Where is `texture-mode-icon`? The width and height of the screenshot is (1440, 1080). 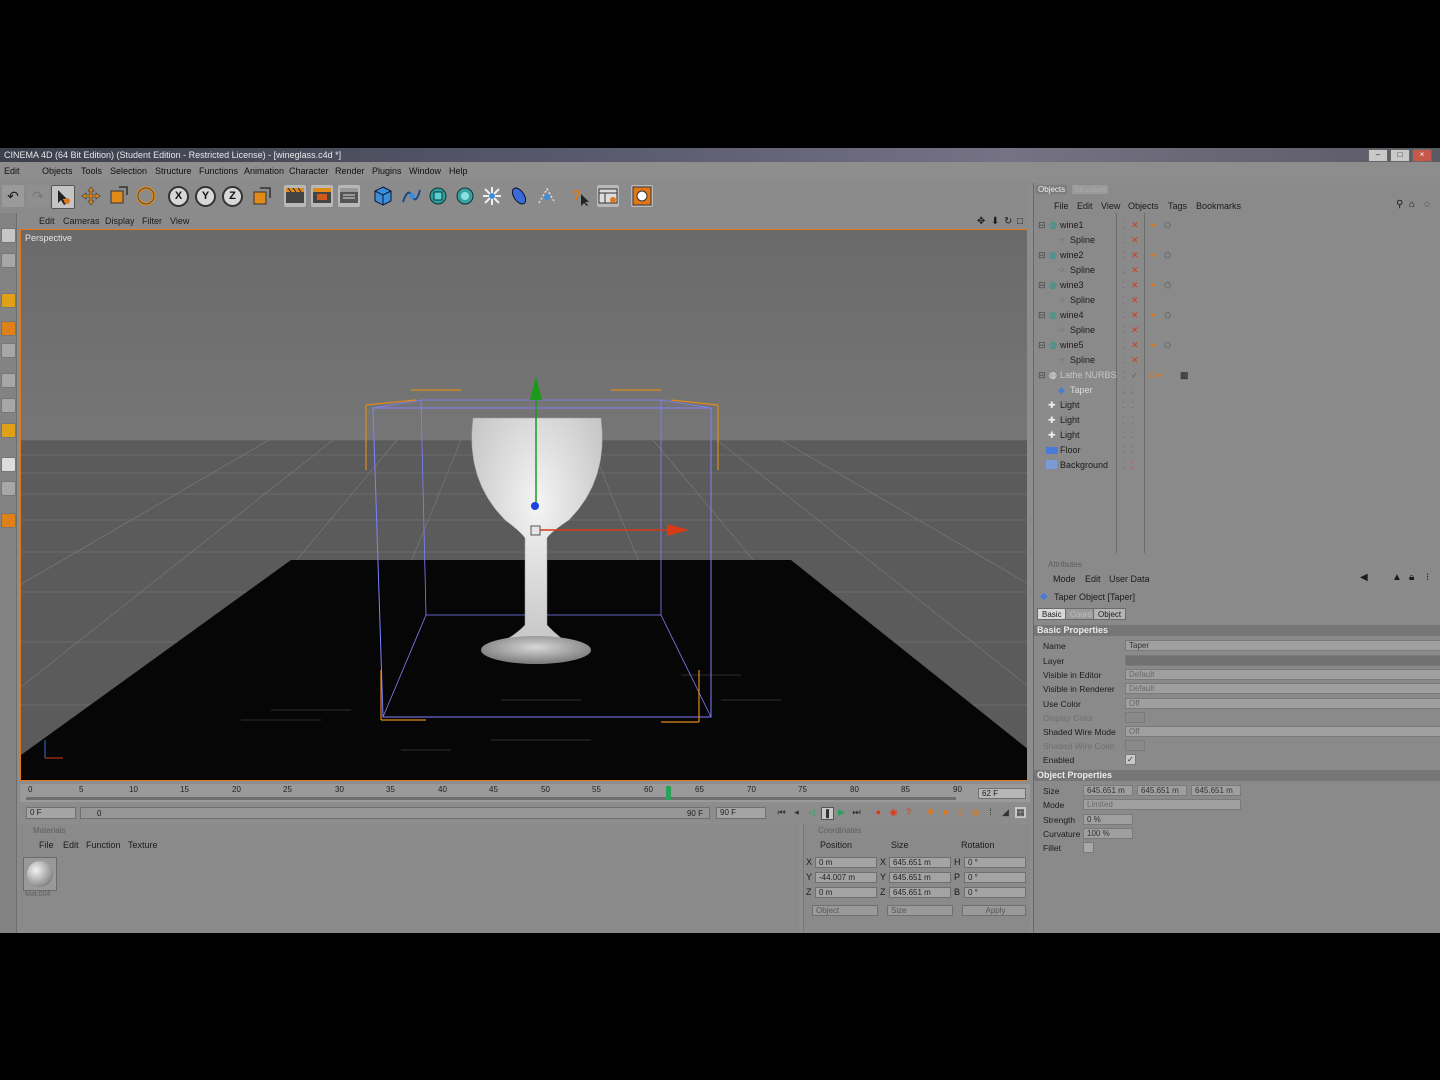
texture-mode-icon is located at coordinates (8, 260).